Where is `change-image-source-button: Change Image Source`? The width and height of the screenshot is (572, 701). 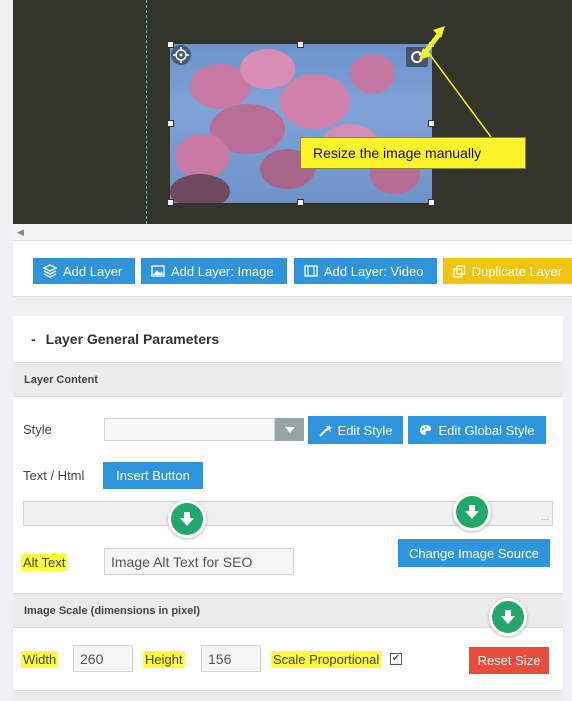 change-image-source-button: Change Image Source is located at coordinates (474, 553).